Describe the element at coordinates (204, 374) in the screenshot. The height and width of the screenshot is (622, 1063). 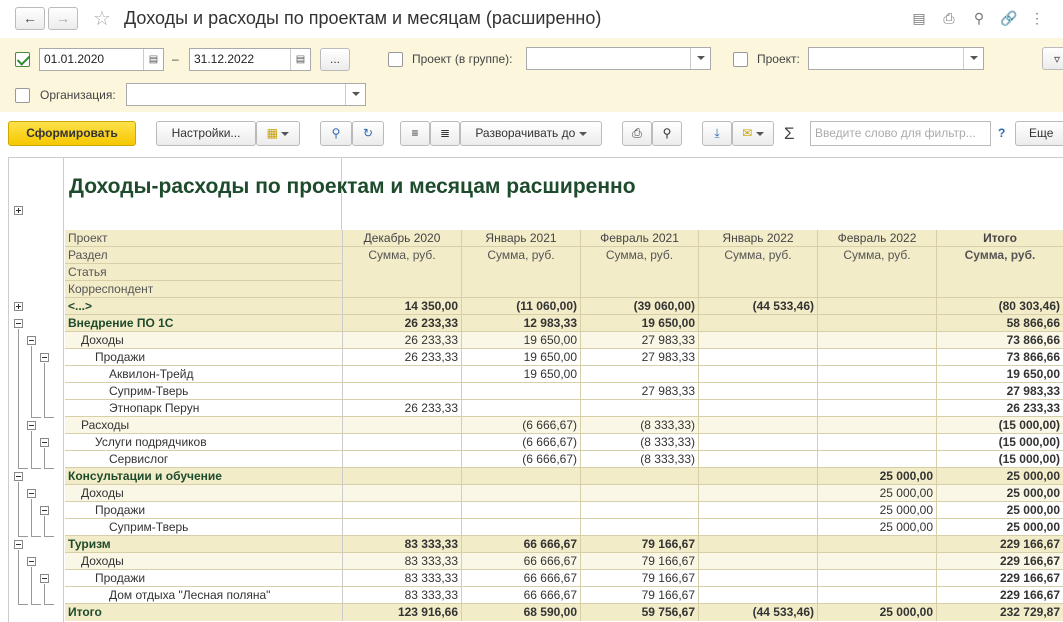
I see `row-label: Аквилон-Трейд` at that location.